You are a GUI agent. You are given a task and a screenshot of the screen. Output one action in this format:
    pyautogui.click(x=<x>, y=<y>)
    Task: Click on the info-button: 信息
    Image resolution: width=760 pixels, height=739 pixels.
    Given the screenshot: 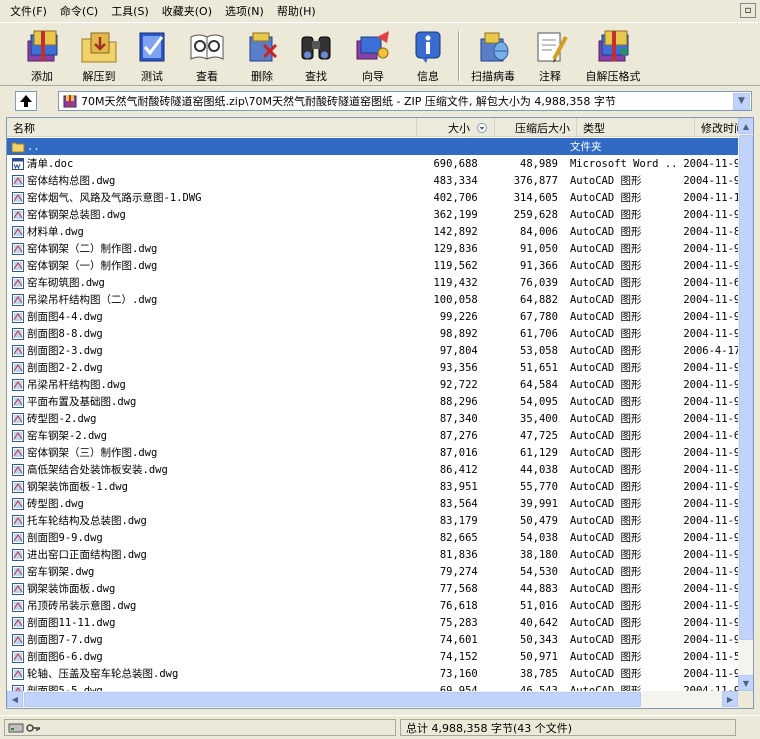 What is the action you would take?
    pyautogui.click(x=428, y=57)
    